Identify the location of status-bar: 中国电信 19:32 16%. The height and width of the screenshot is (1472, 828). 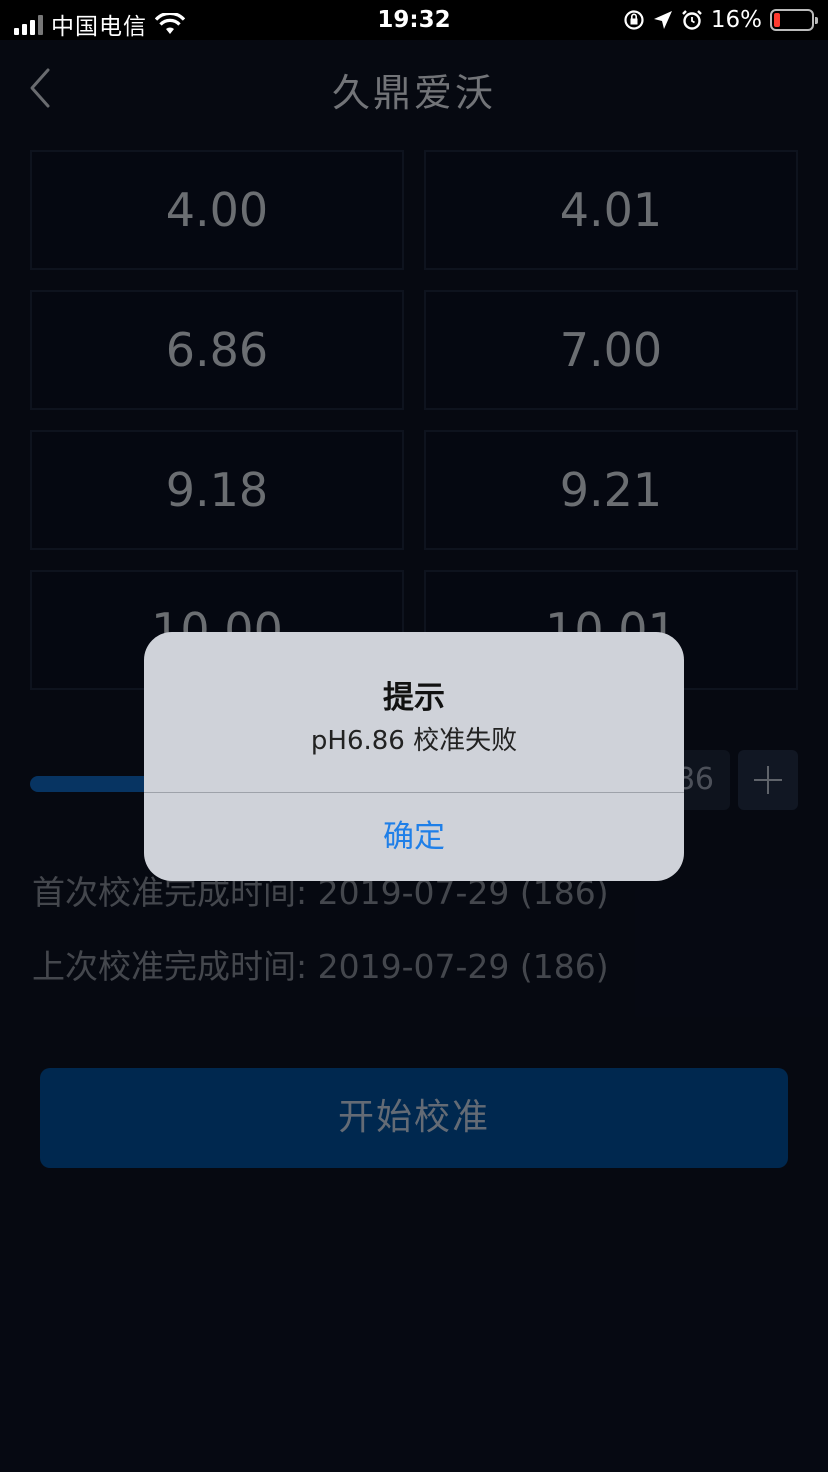
(414, 20).